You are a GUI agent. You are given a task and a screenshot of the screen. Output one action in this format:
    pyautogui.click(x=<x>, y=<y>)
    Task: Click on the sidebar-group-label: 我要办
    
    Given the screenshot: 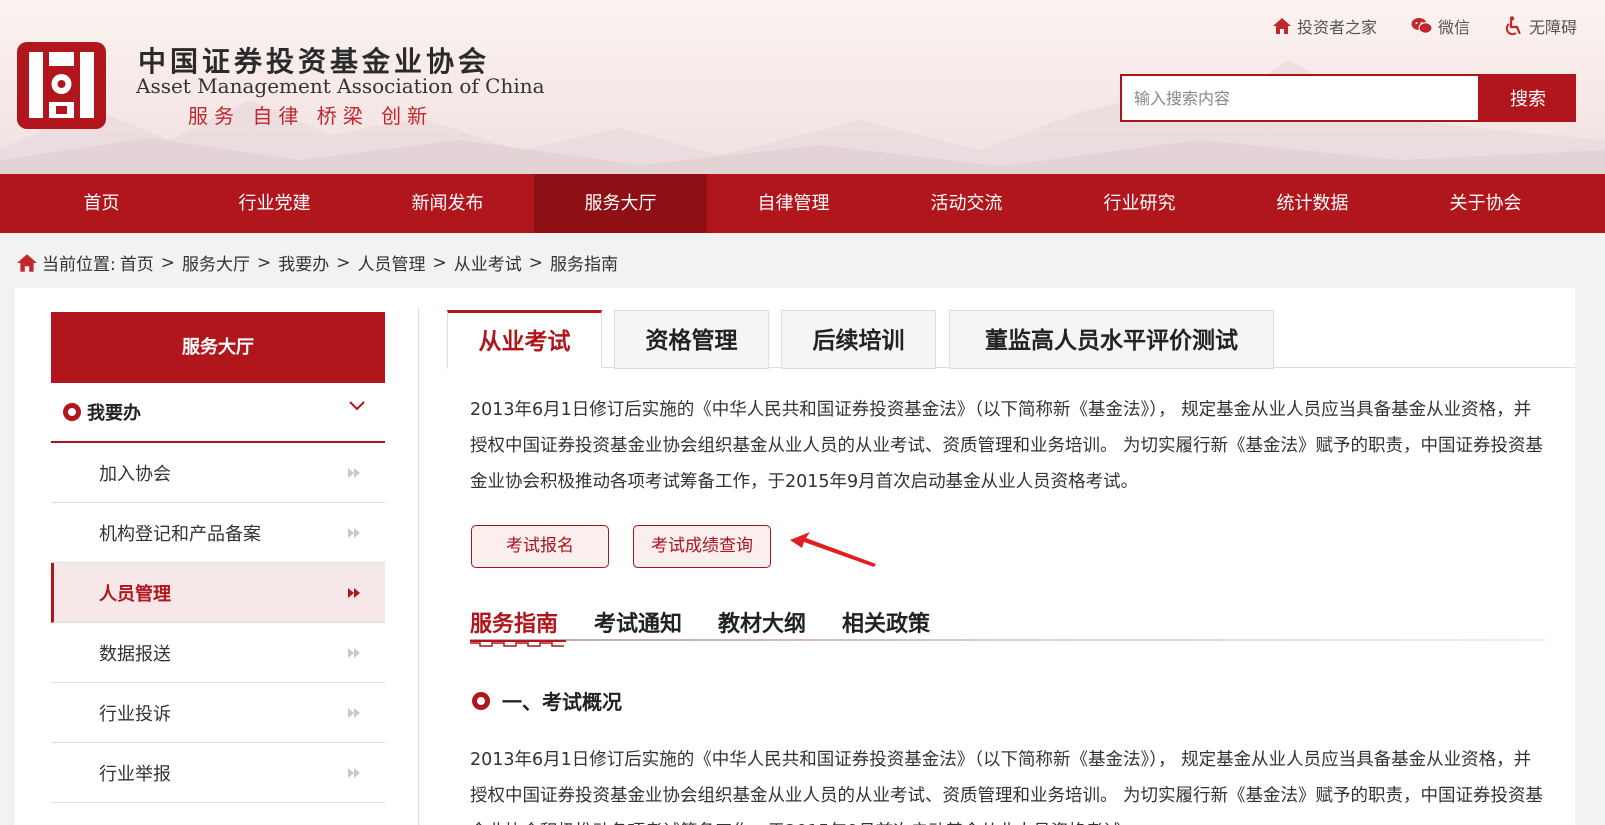 What is the action you would take?
    pyautogui.click(x=114, y=413)
    